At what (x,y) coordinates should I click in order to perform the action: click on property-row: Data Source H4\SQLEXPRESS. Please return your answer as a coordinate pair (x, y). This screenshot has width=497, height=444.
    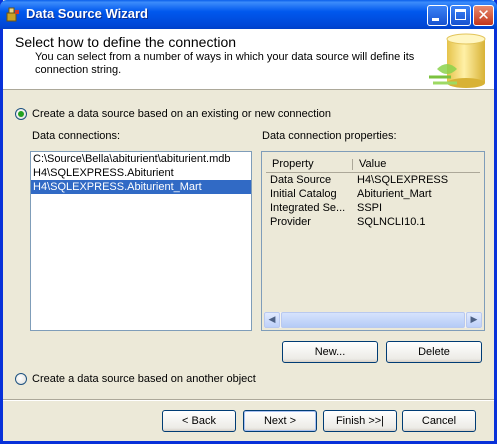
    Looking at the image, I should click on (376, 181).